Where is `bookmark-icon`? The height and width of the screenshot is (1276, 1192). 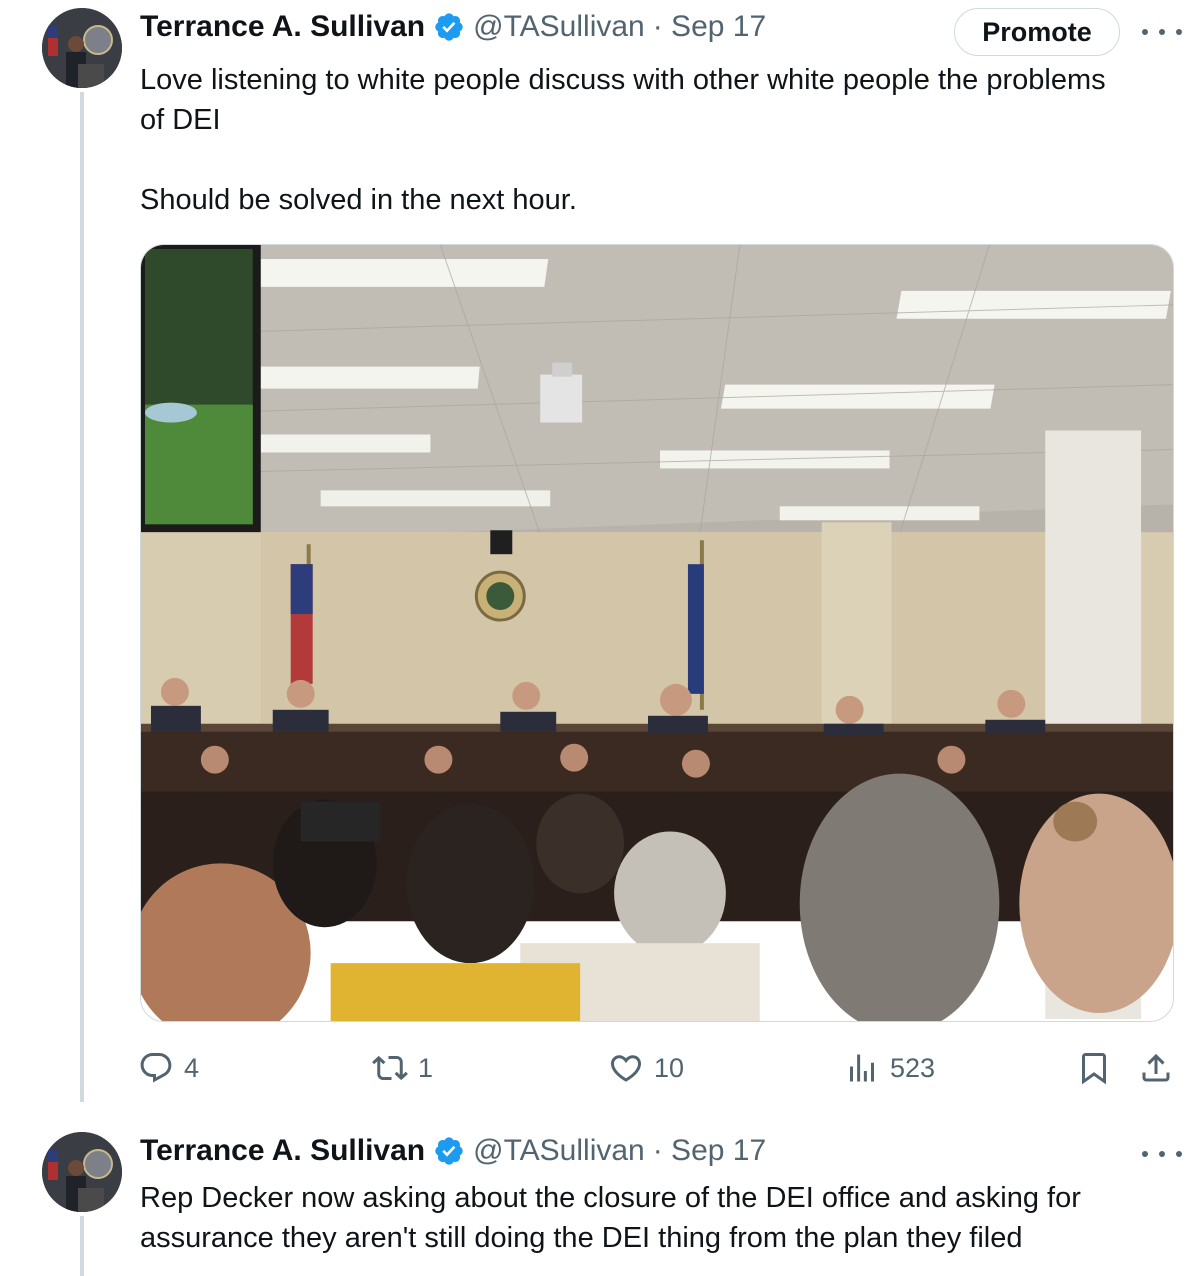 bookmark-icon is located at coordinates (1094, 1069).